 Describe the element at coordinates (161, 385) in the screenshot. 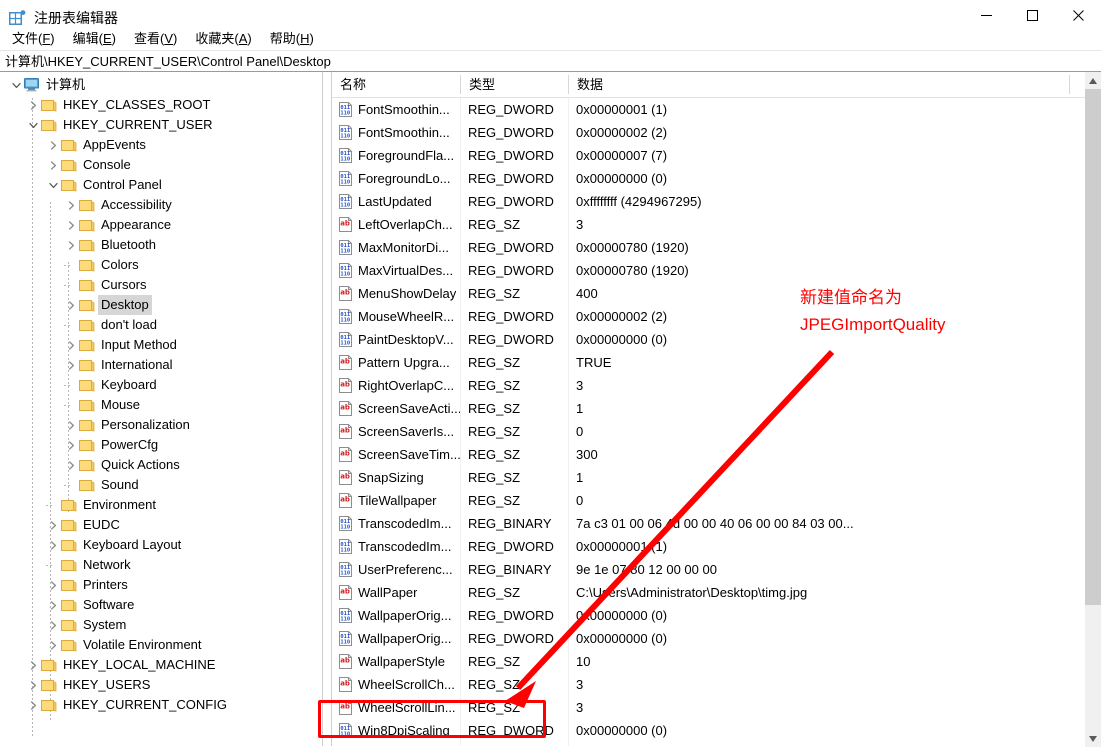

I see `tree-node-keyboard: Keyboard` at that location.